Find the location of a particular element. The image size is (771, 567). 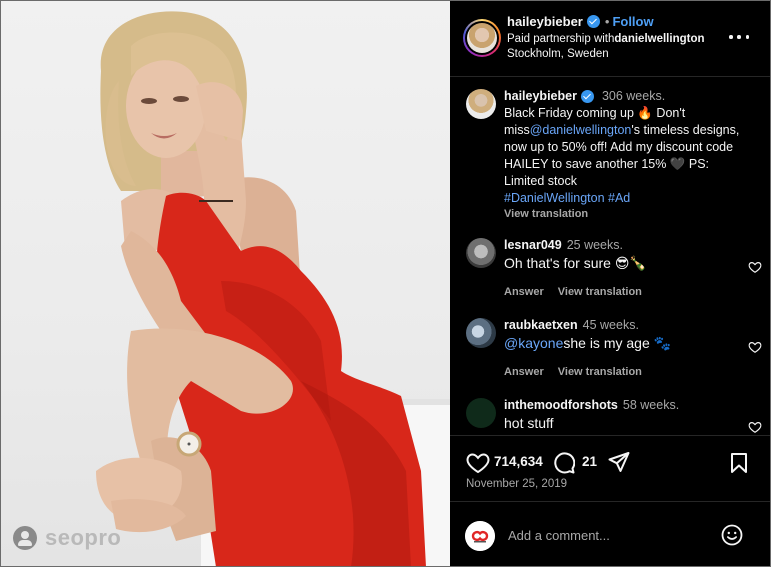

caption-hashtag-2: #Ad is located at coordinates (619, 198).